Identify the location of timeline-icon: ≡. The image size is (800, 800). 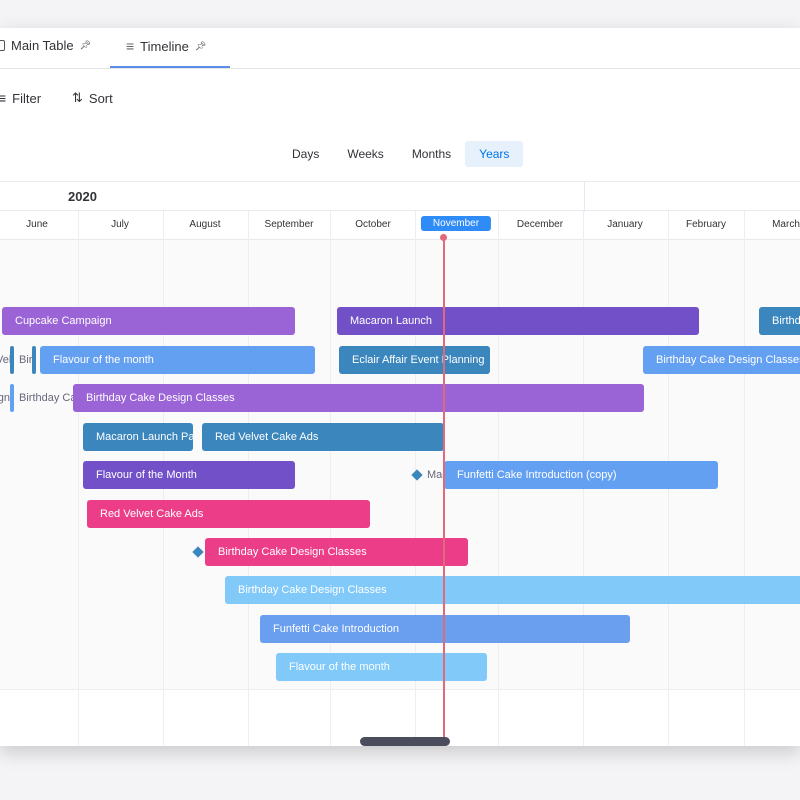
(130, 46).